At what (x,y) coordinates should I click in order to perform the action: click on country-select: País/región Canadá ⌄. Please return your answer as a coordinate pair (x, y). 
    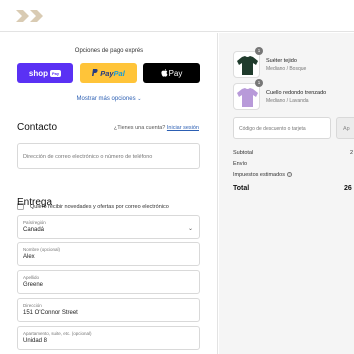
    Looking at the image, I should click on (108, 227).